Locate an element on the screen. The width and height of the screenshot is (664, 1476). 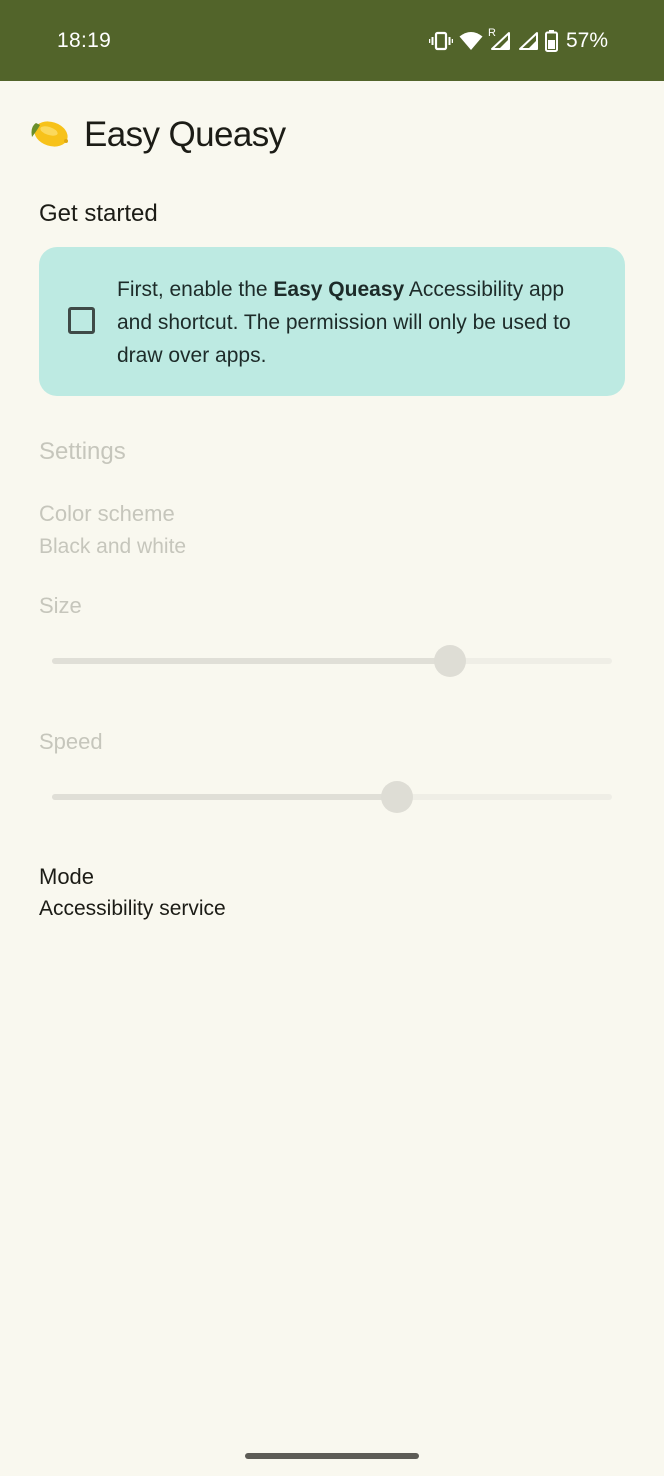
signal-icon: R is located at coordinates (499, 39).